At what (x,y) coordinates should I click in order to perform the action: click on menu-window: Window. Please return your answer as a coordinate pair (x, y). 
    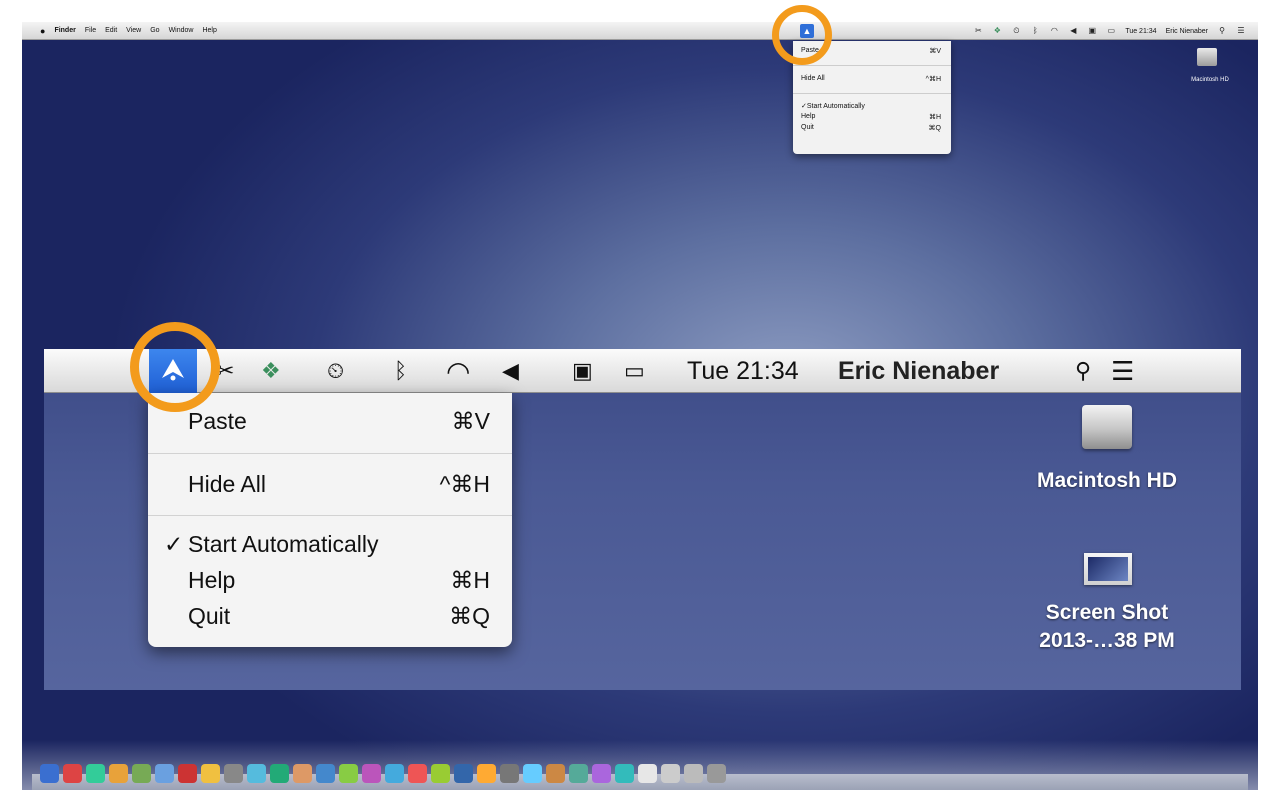
    Looking at the image, I should click on (181, 30).